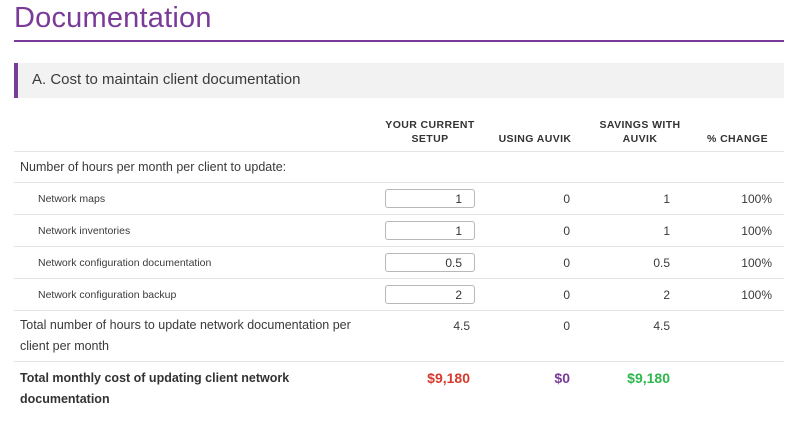 The width and height of the screenshot is (800, 428). Describe the element at coordinates (566, 326) in the screenshot. I see `total-hours-auvik-value: 0` at that location.